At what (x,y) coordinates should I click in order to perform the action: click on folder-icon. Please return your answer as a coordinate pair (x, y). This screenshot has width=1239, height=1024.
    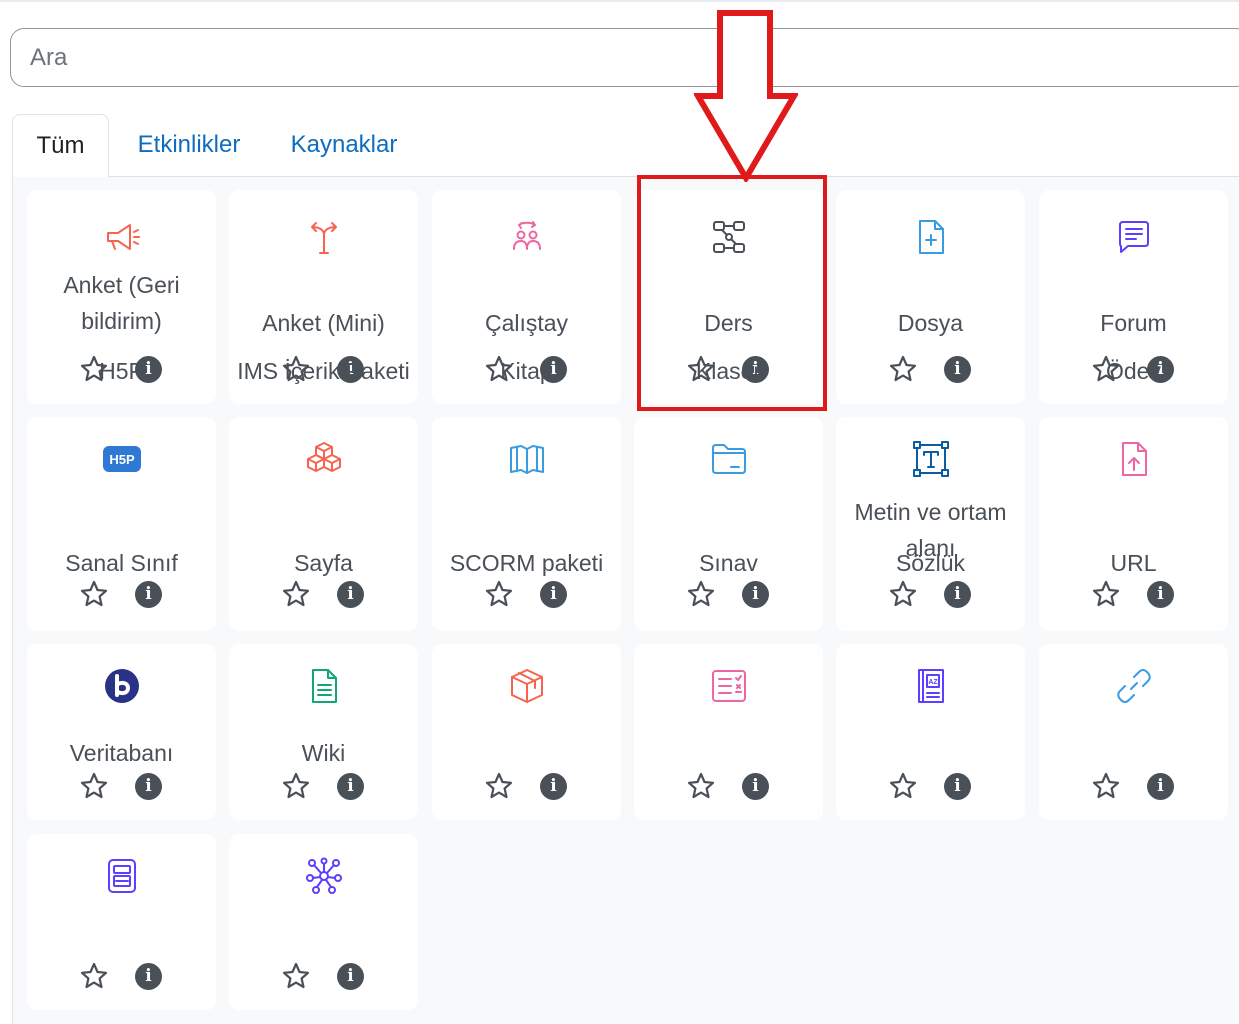
    Looking at the image, I should click on (728, 459).